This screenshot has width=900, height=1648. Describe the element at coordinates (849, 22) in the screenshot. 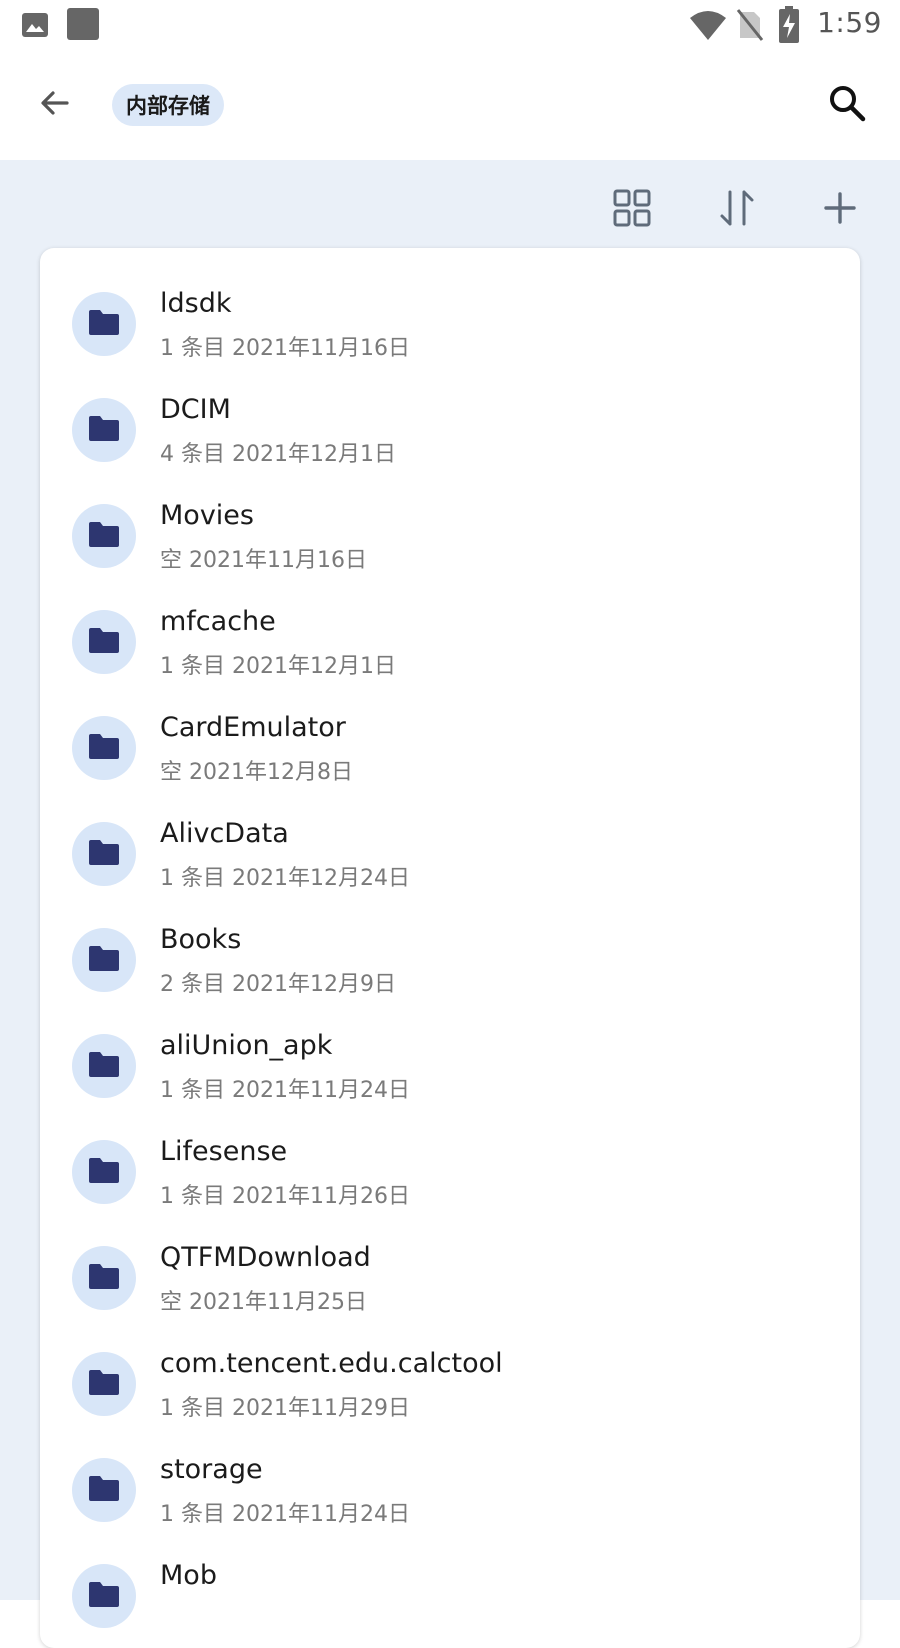

I see `status-time: 1:59` at that location.